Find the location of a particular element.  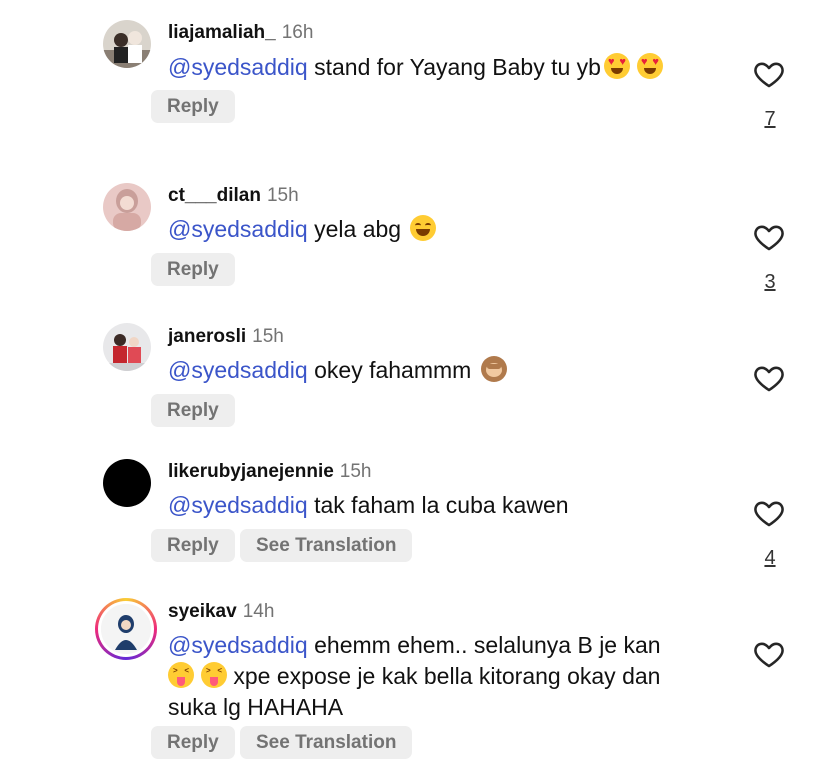

comment-meta: syeikav 14h is located at coordinates (221, 612).